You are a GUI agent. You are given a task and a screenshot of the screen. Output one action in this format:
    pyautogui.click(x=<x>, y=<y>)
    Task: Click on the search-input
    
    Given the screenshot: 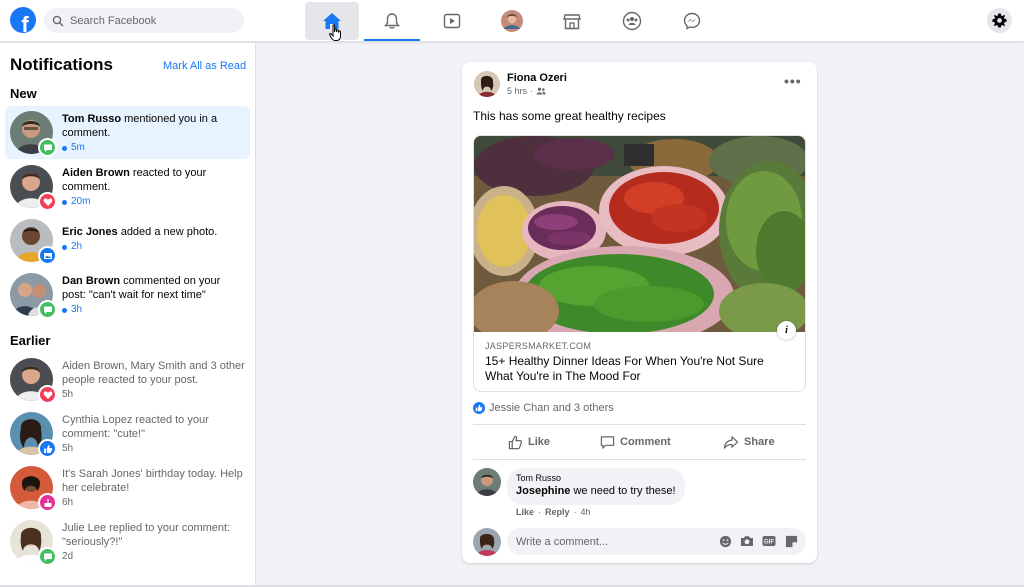 What is the action you would take?
    pyautogui.click(x=150, y=20)
    